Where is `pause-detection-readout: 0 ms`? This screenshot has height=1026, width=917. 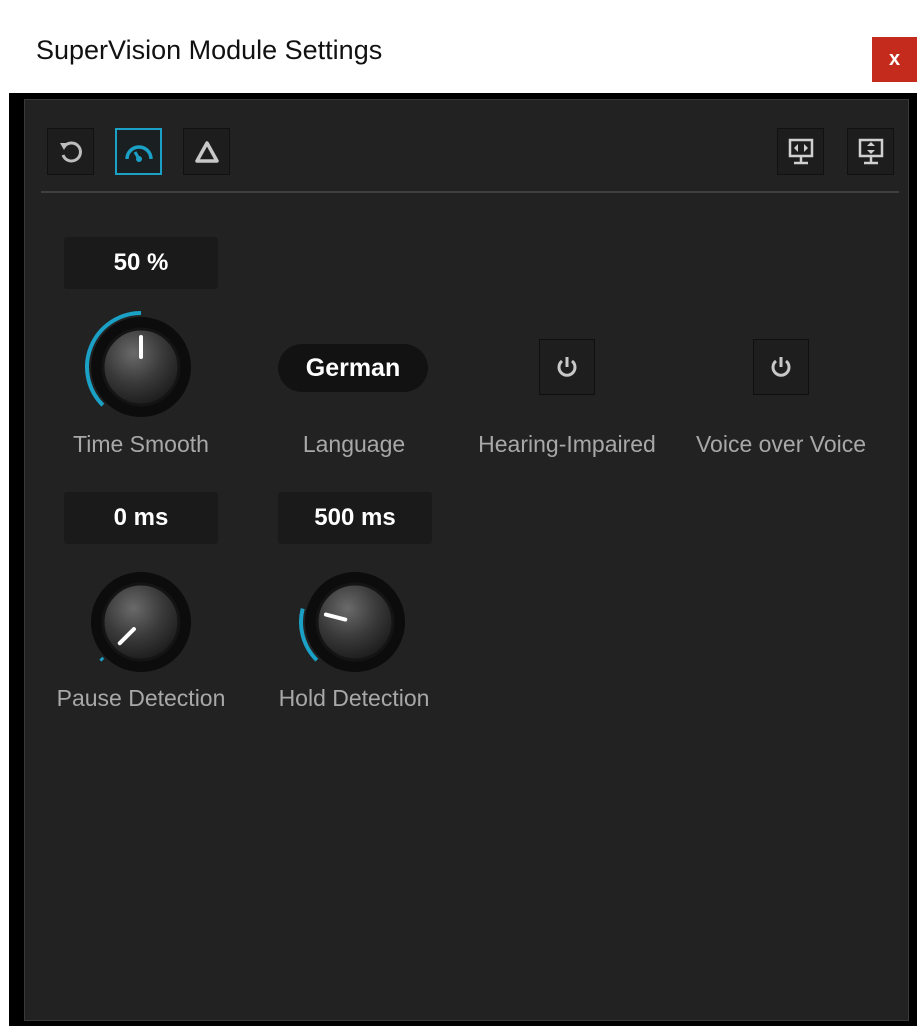 pause-detection-readout: 0 ms is located at coordinates (141, 518).